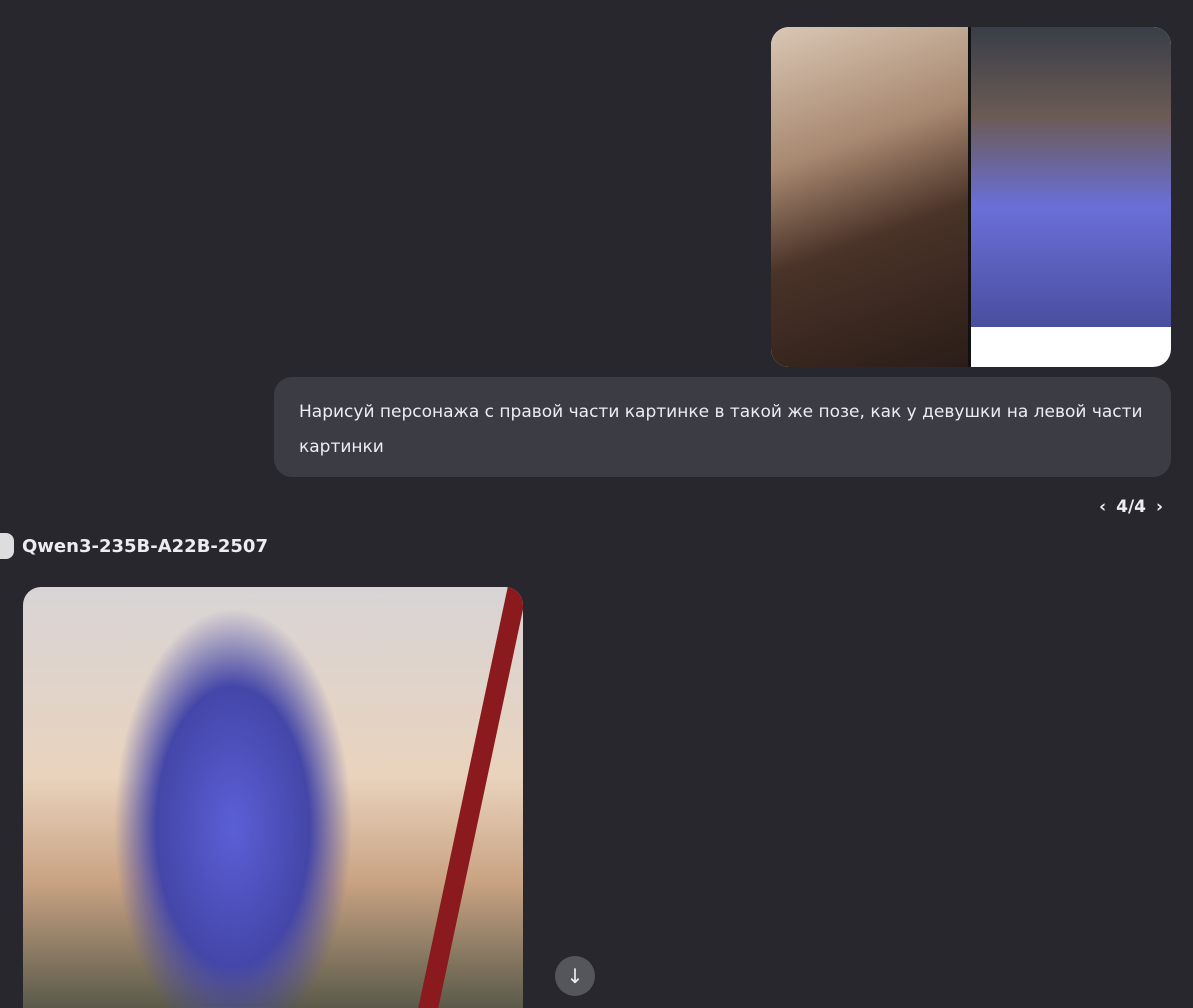 This screenshot has width=1193, height=1008. I want to click on model-logo-icon, so click(7, 546).